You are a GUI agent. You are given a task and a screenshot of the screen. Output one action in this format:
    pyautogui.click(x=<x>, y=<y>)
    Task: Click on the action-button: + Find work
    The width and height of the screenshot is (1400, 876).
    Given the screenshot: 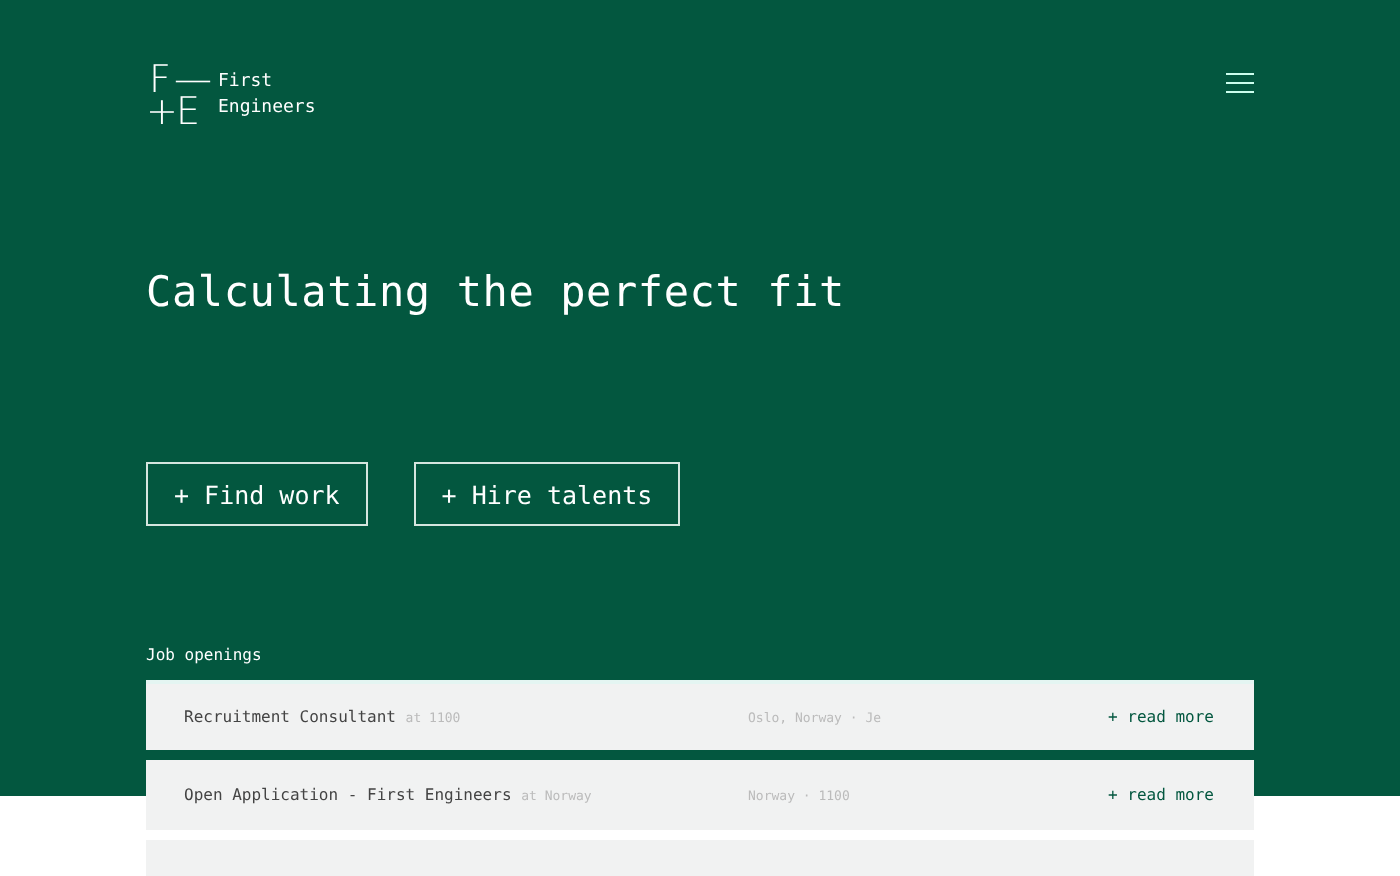 What is the action you would take?
    pyautogui.click(x=257, y=494)
    